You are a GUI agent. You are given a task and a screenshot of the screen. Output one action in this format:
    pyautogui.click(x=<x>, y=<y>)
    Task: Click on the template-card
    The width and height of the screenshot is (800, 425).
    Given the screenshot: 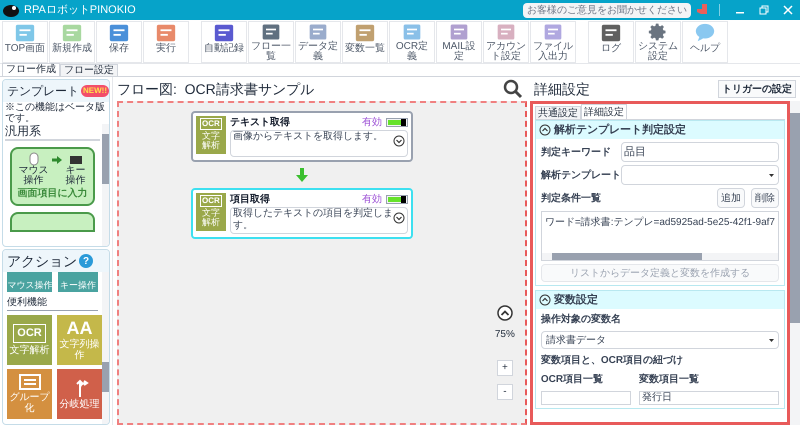 What is the action you would take?
    pyautogui.click(x=52, y=222)
    